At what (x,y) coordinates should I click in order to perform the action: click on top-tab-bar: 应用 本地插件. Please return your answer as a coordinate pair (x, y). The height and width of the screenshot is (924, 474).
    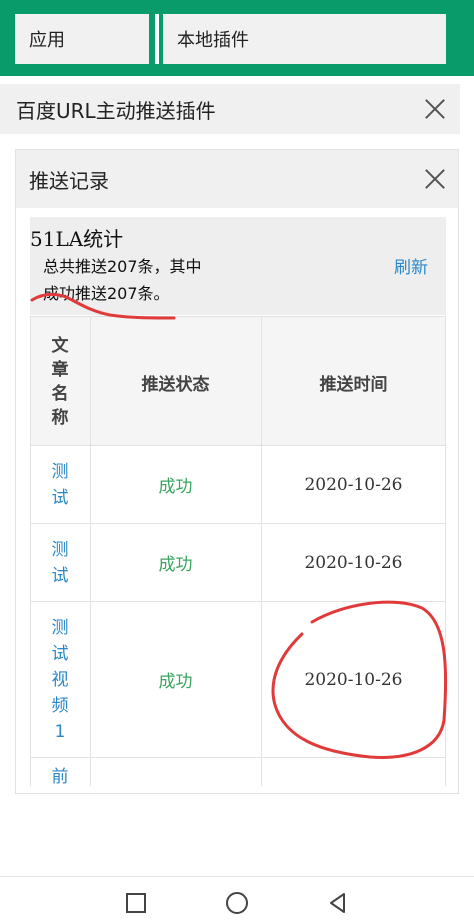
    Looking at the image, I should click on (237, 38).